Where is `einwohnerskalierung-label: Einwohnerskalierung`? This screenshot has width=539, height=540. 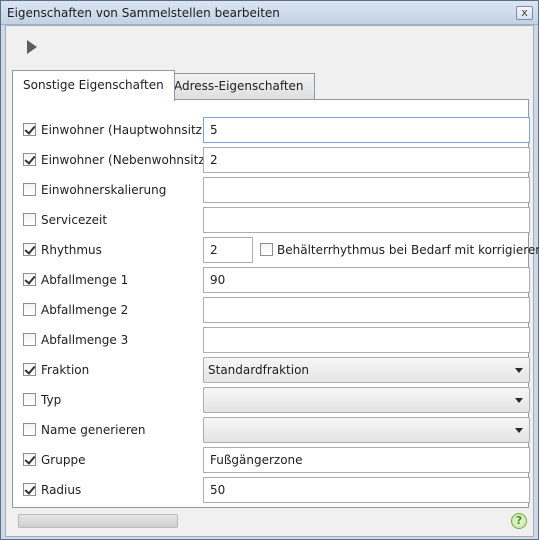 einwohnerskalierung-label: Einwohnerskalierung is located at coordinates (104, 190).